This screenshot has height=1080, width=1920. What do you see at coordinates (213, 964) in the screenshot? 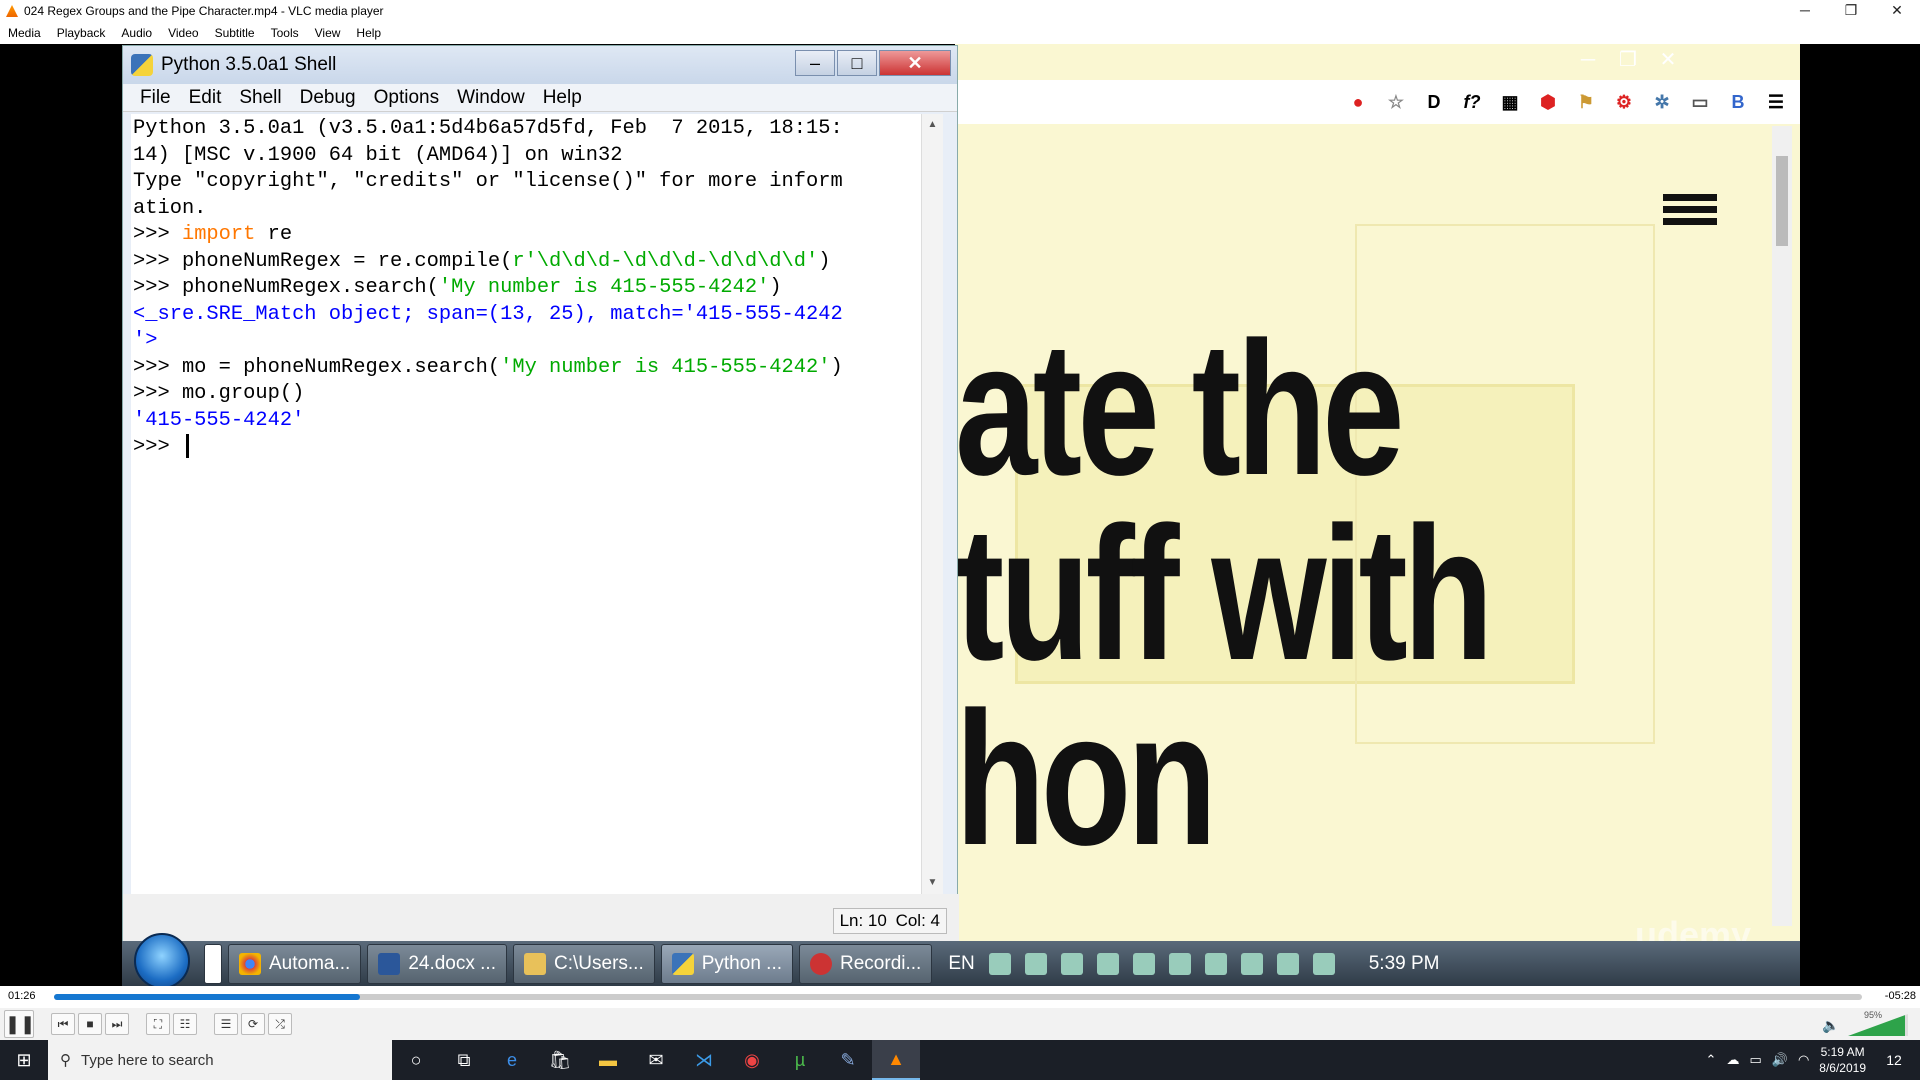
I see `task-calendar-icon` at bounding box center [213, 964].